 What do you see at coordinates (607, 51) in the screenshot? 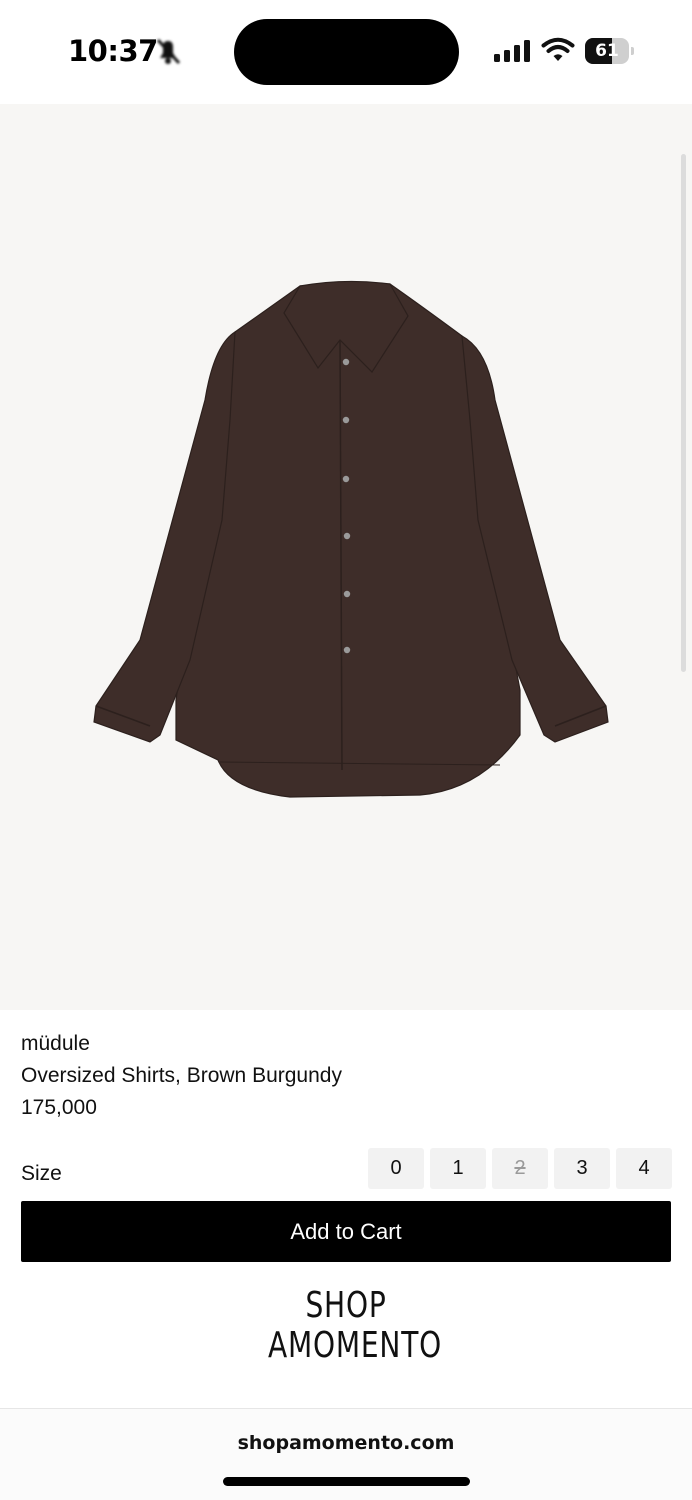
I see `battery-percent: 61` at bounding box center [607, 51].